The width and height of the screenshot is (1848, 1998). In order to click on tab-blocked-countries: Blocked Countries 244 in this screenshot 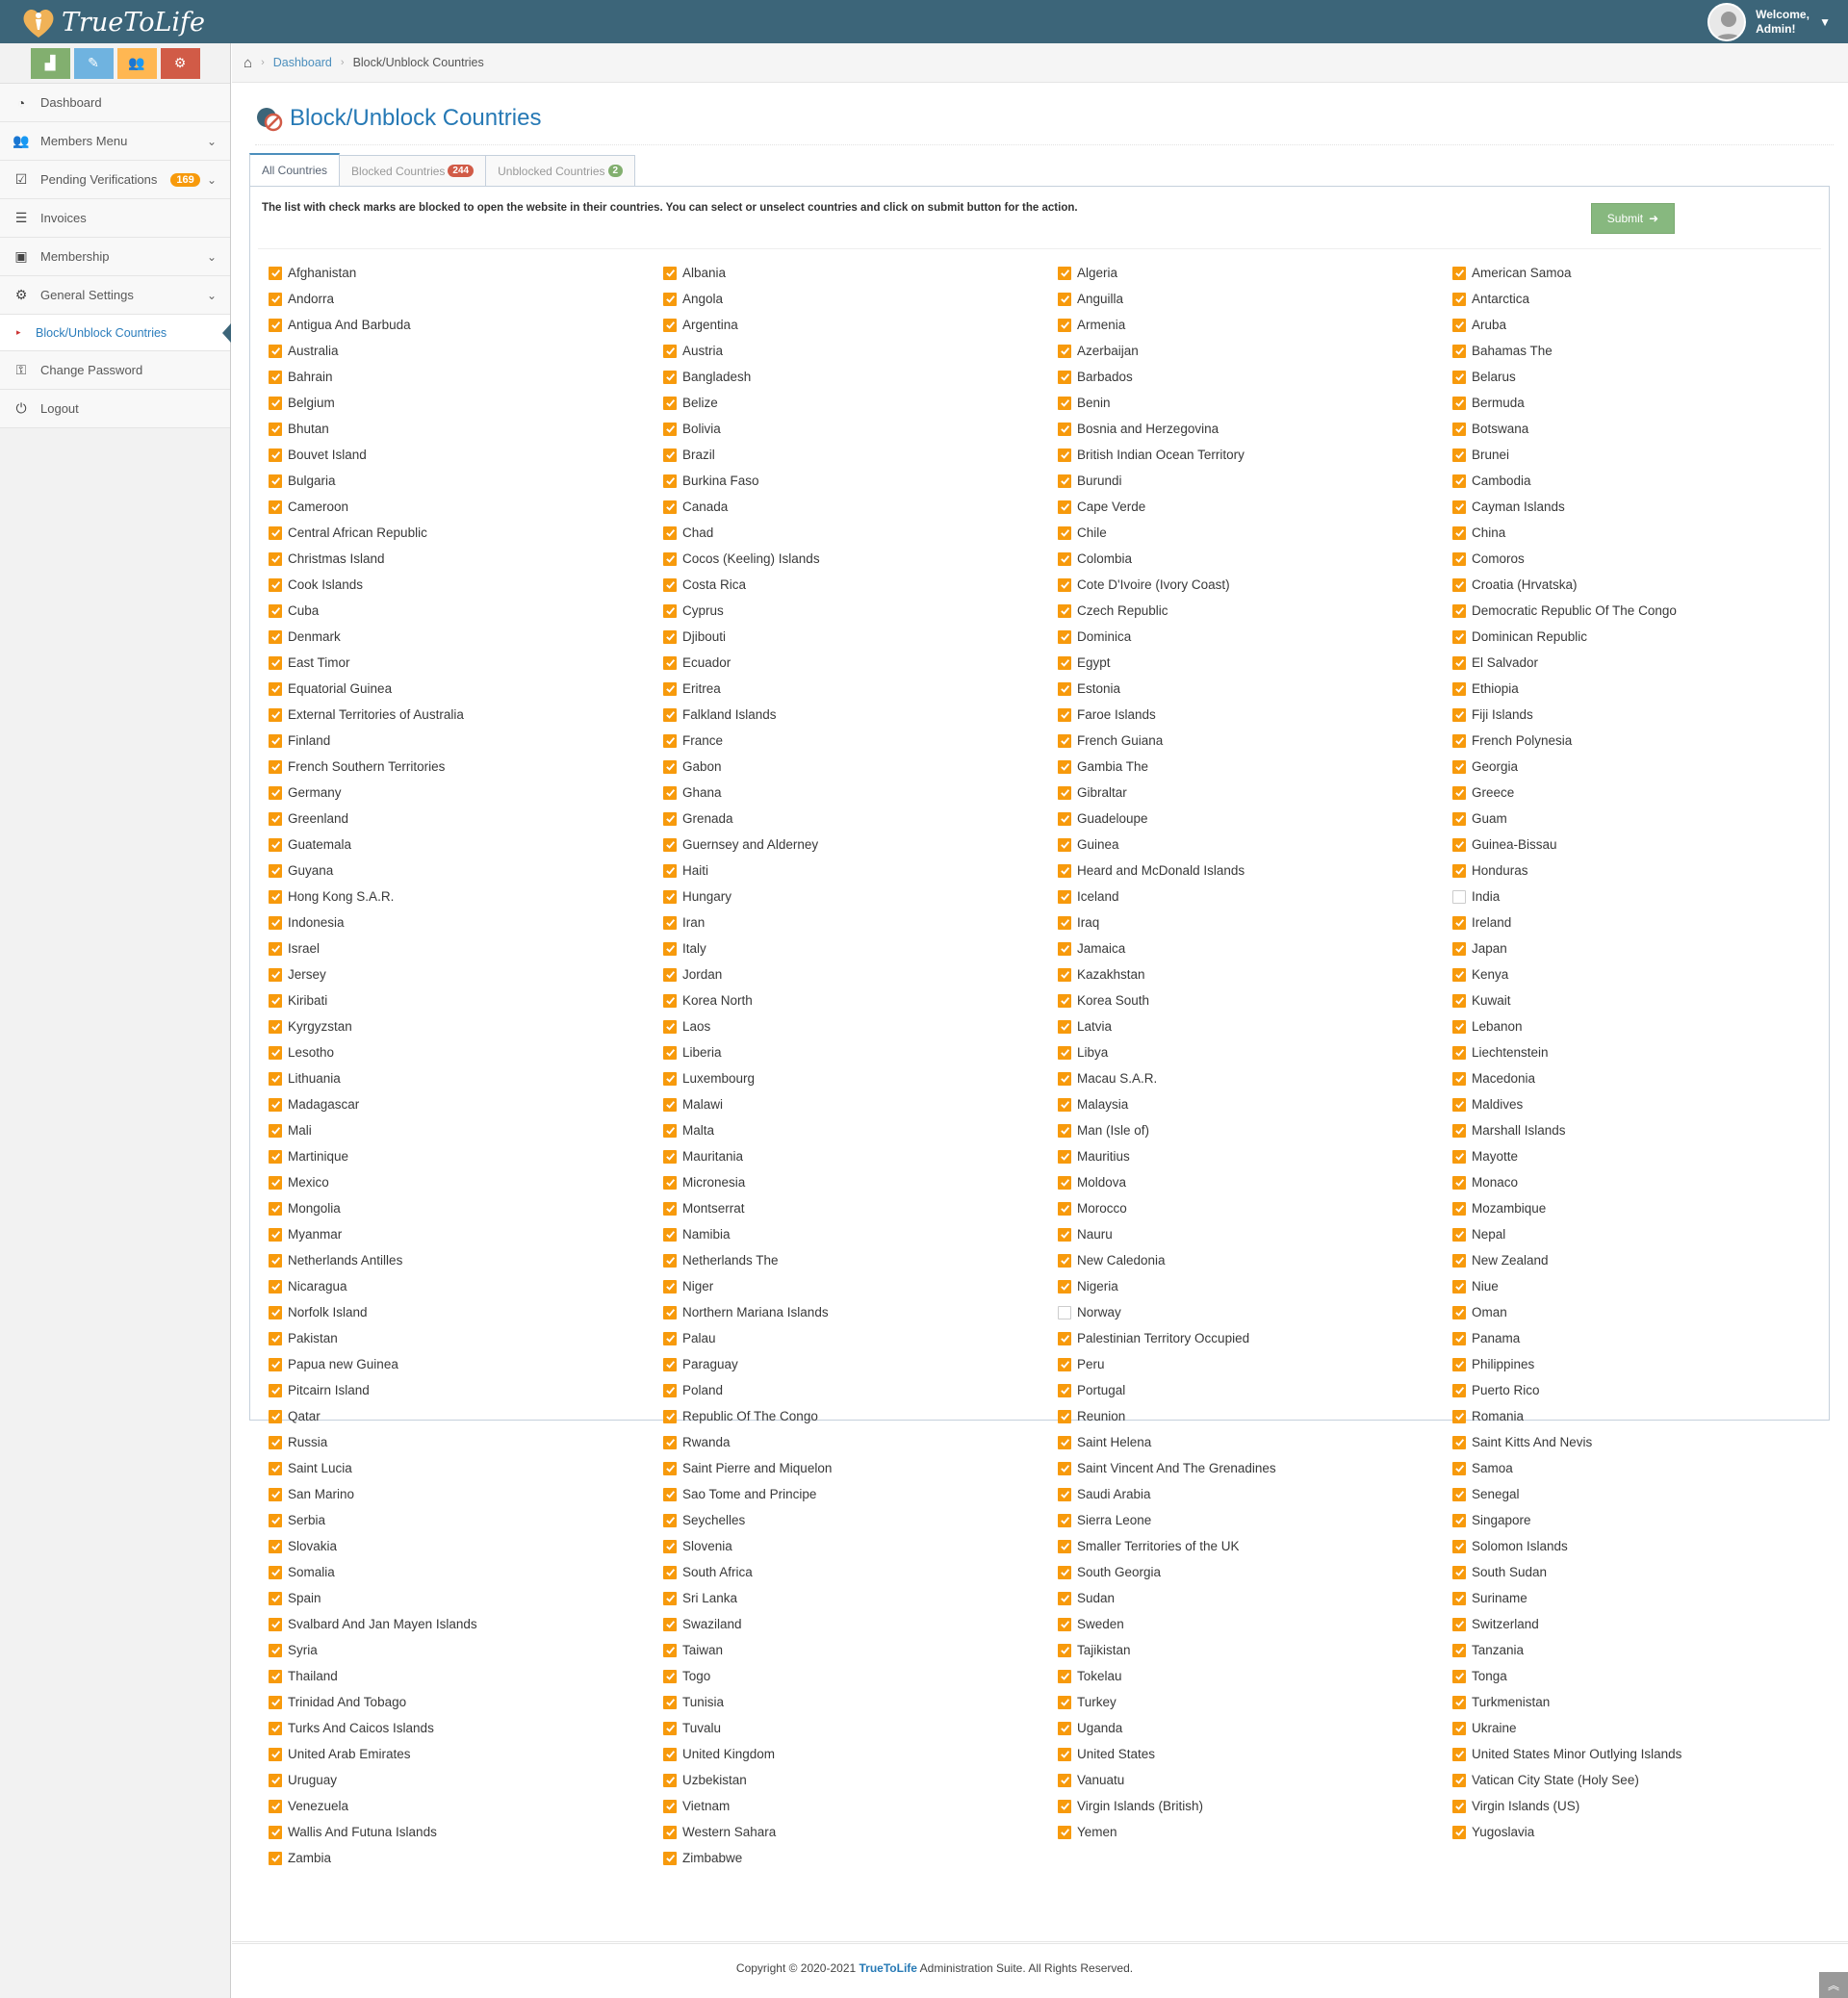, I will do `click(413, 170)`.